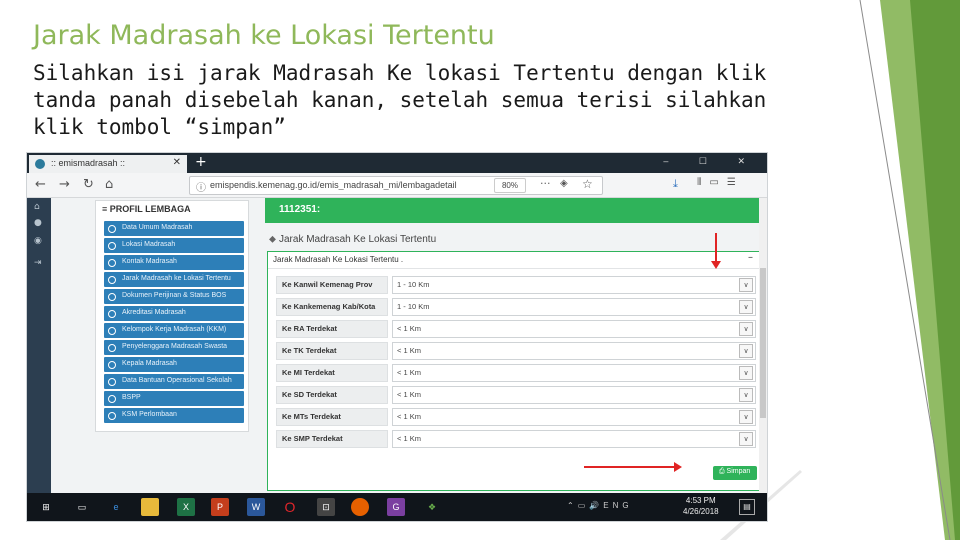  I want to click on toolbar-icons: ⦀▭☰, so click(720, 182).